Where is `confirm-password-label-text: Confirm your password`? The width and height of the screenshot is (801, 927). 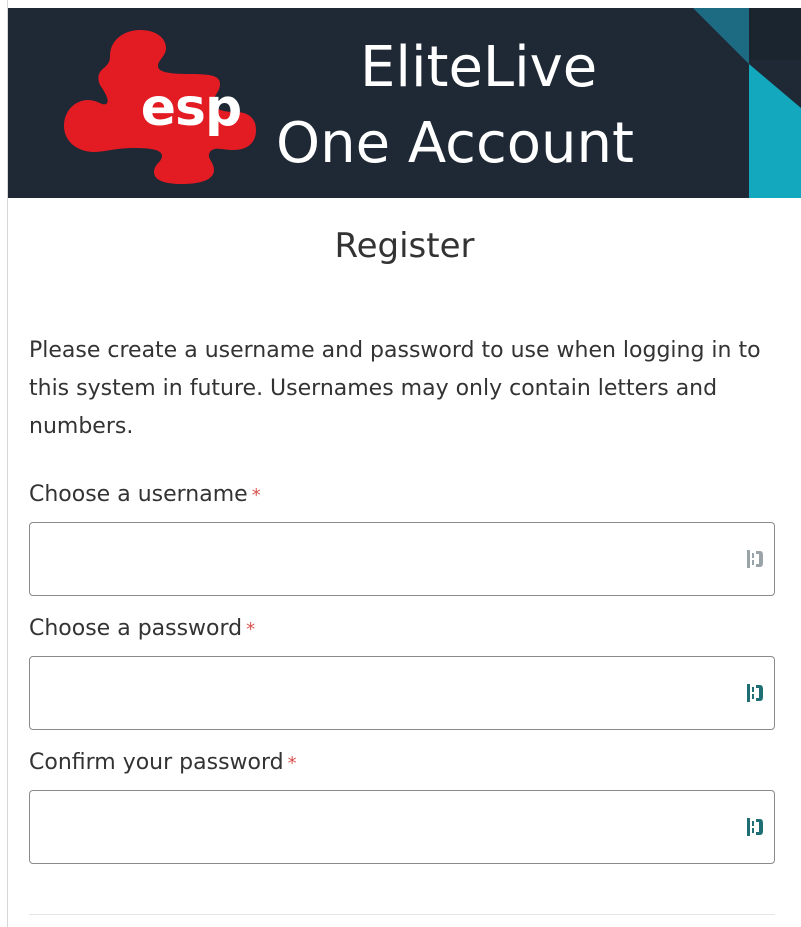
confirm-password-label-text: Confirm your password is located at coordinates (156, 762).